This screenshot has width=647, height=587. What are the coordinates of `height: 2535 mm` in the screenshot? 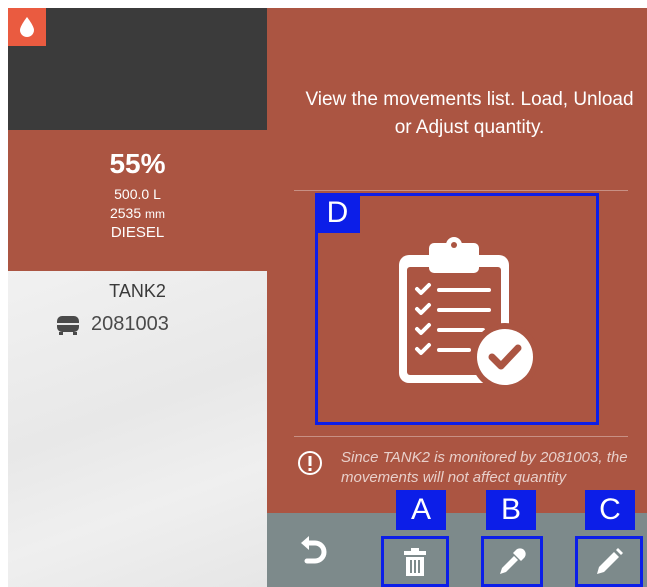 It's located at (137, 213).